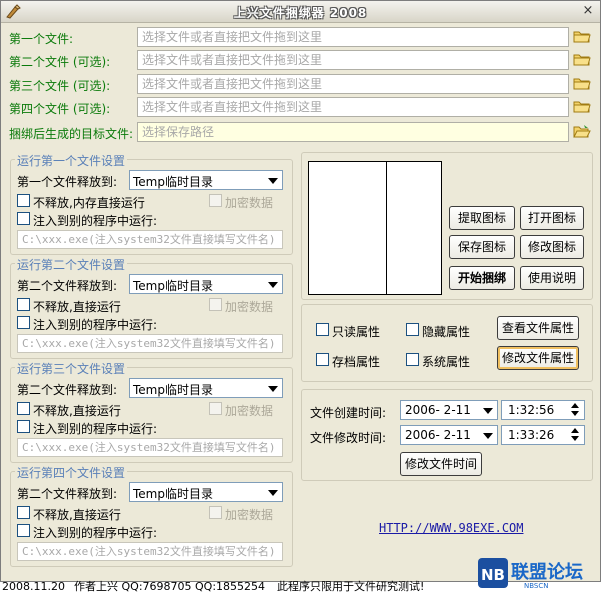  What do you see at coordinates (536, 586) in the screenshot?
I see `watermark-sub: NBSCN` at bounding box center [536, 586].